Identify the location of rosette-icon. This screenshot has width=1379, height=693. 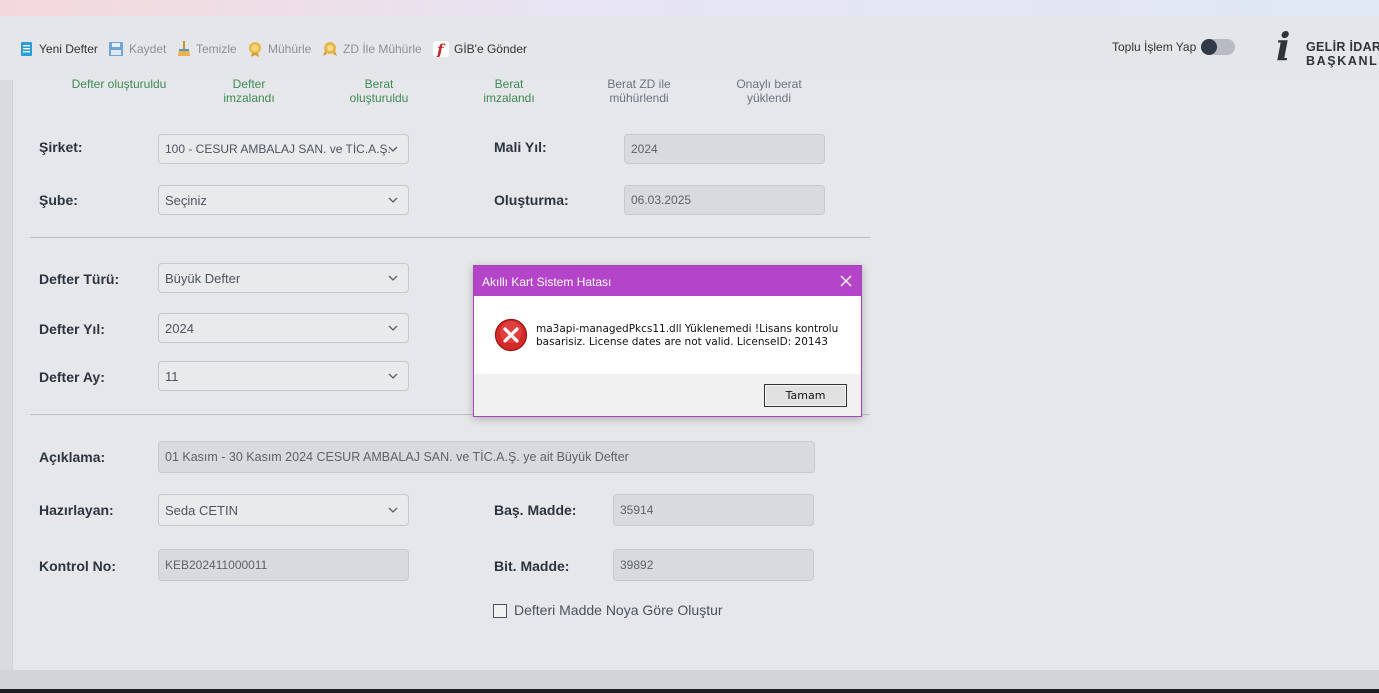
(330, 49).